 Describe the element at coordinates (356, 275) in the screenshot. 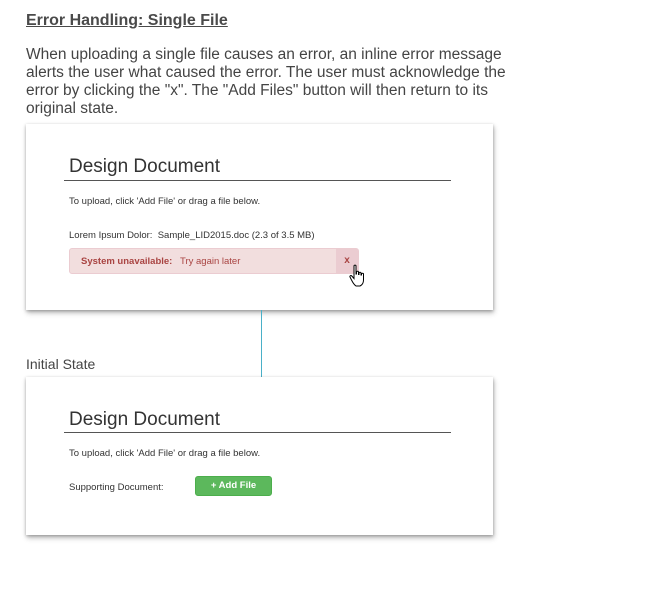

I see `hand-pointer-icon` at that location.